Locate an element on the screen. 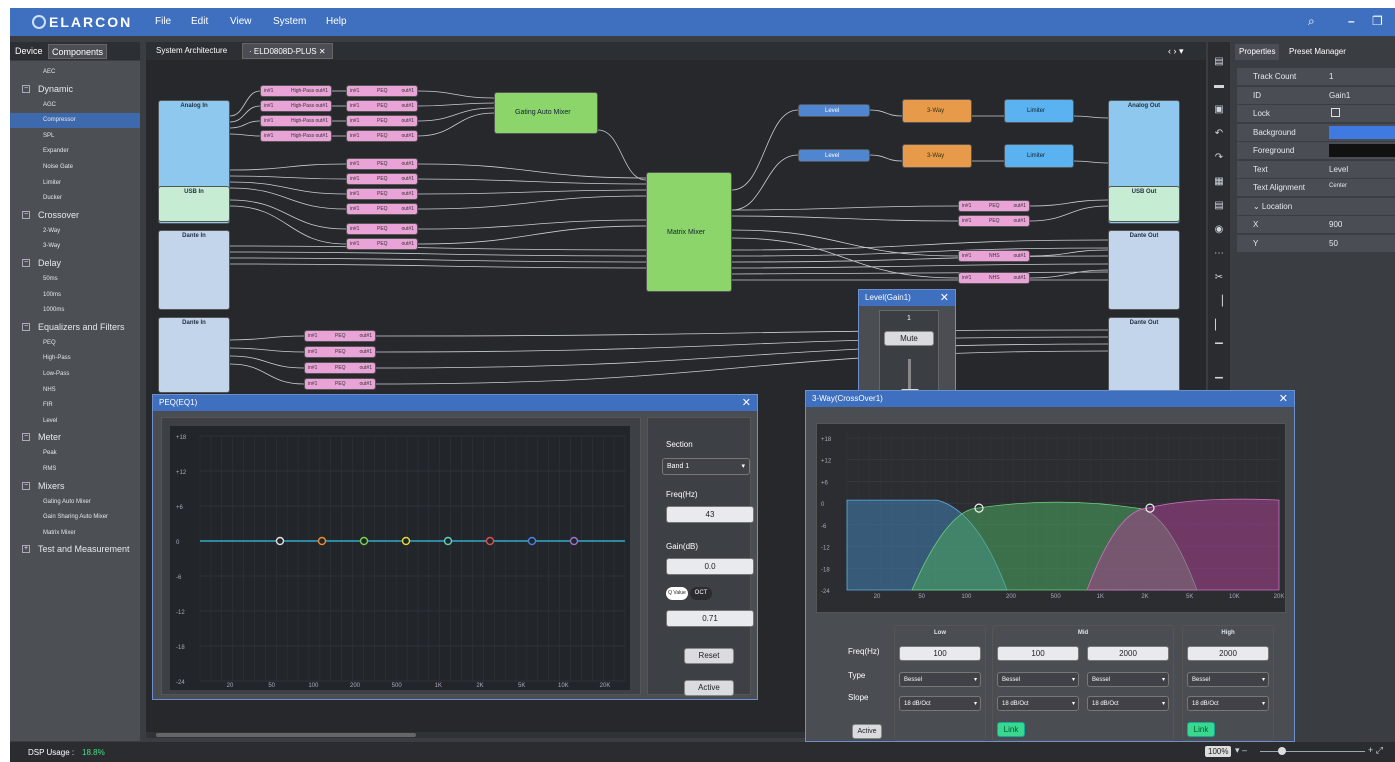  undo-icon: ↶ is located at coordinates (1219, 134).